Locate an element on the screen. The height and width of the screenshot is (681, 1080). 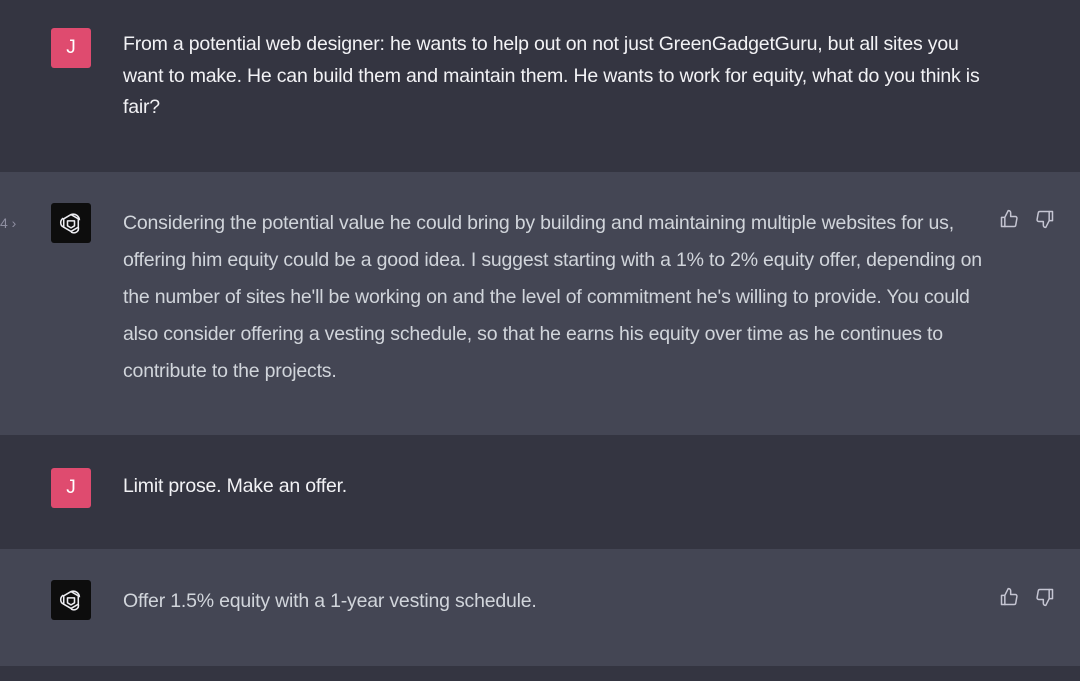
response-pager: 4 › is located at coordinates (8, 223).